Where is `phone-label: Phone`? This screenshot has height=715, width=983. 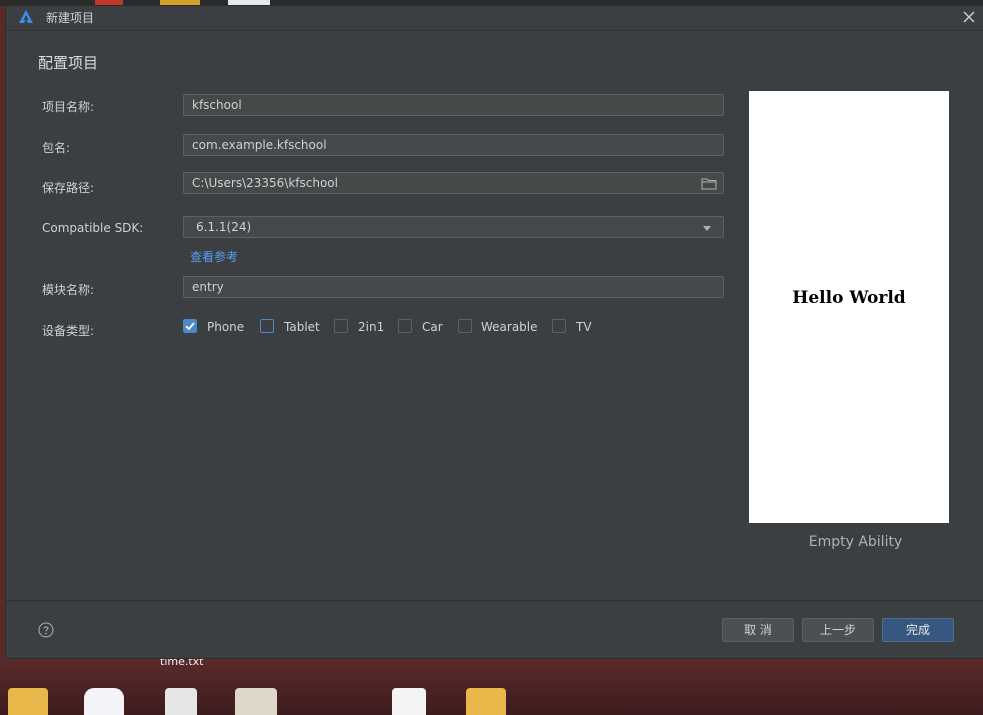
phone-label: Phone is located at coordinates (225, 327).